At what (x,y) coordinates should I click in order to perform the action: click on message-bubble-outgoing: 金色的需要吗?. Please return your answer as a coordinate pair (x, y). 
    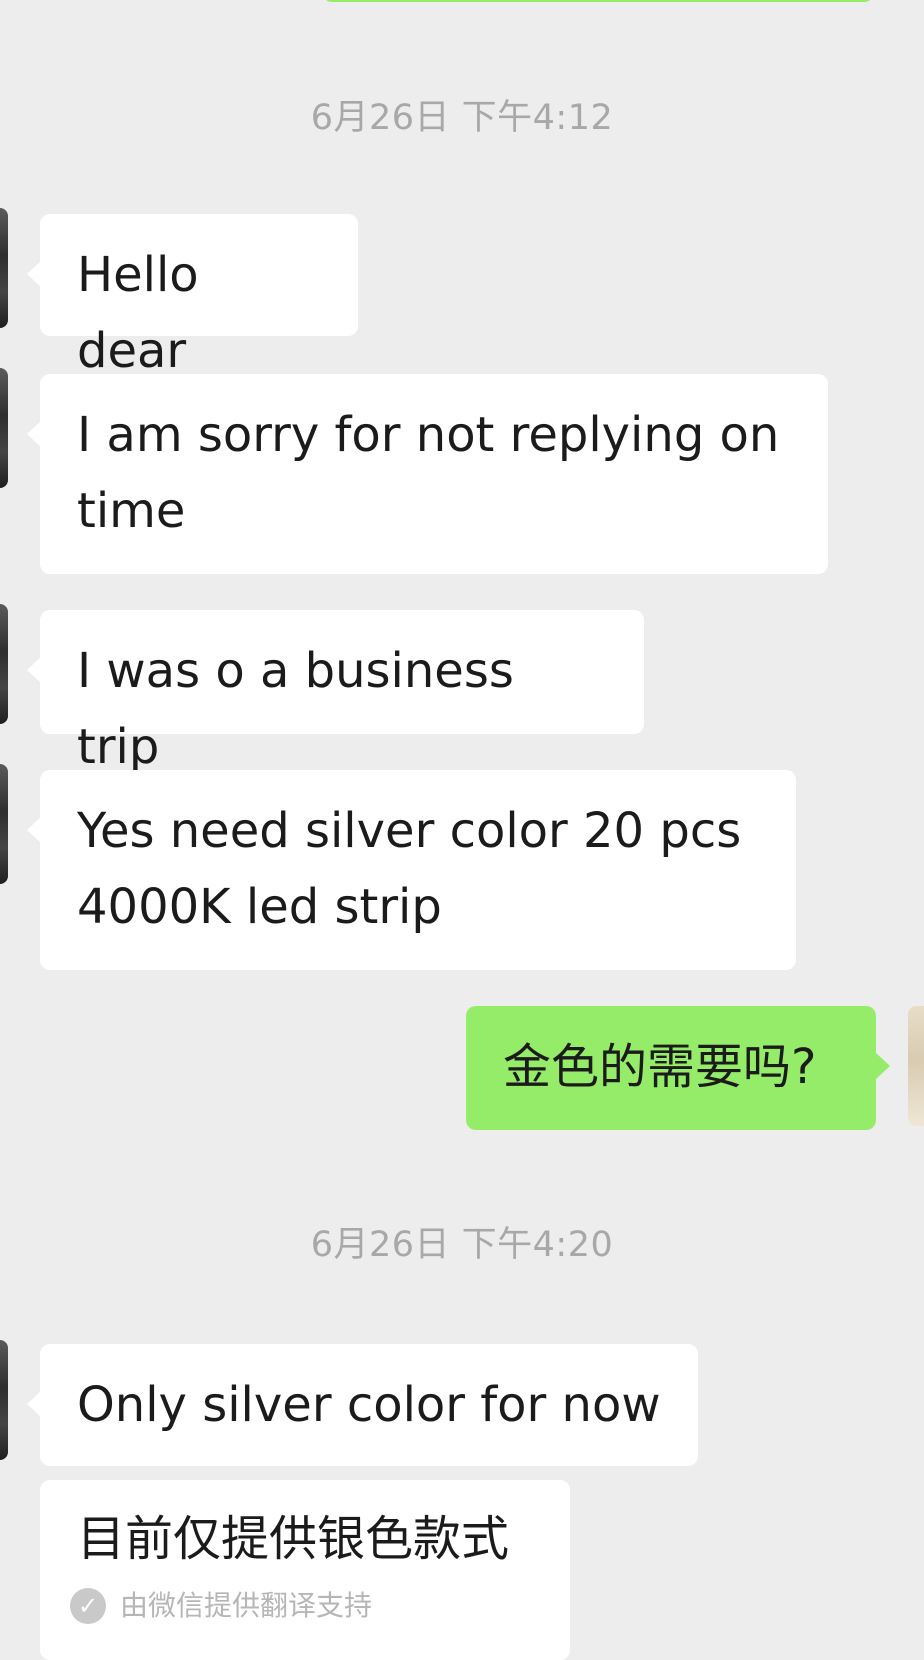
    Looking at the image, I should click on (678, 1068).